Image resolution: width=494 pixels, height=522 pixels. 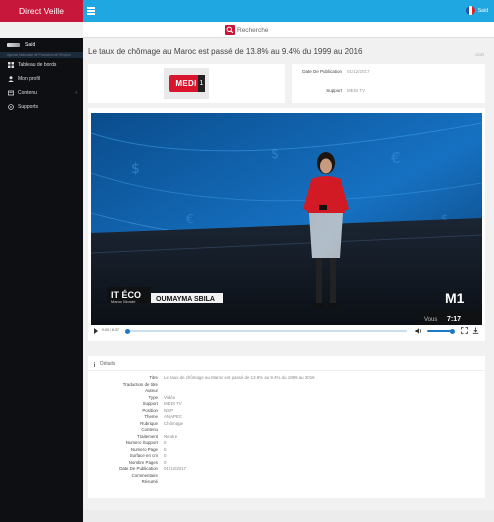 I want to click on details-label: Nombre Pages, so click(x=143, y=462).